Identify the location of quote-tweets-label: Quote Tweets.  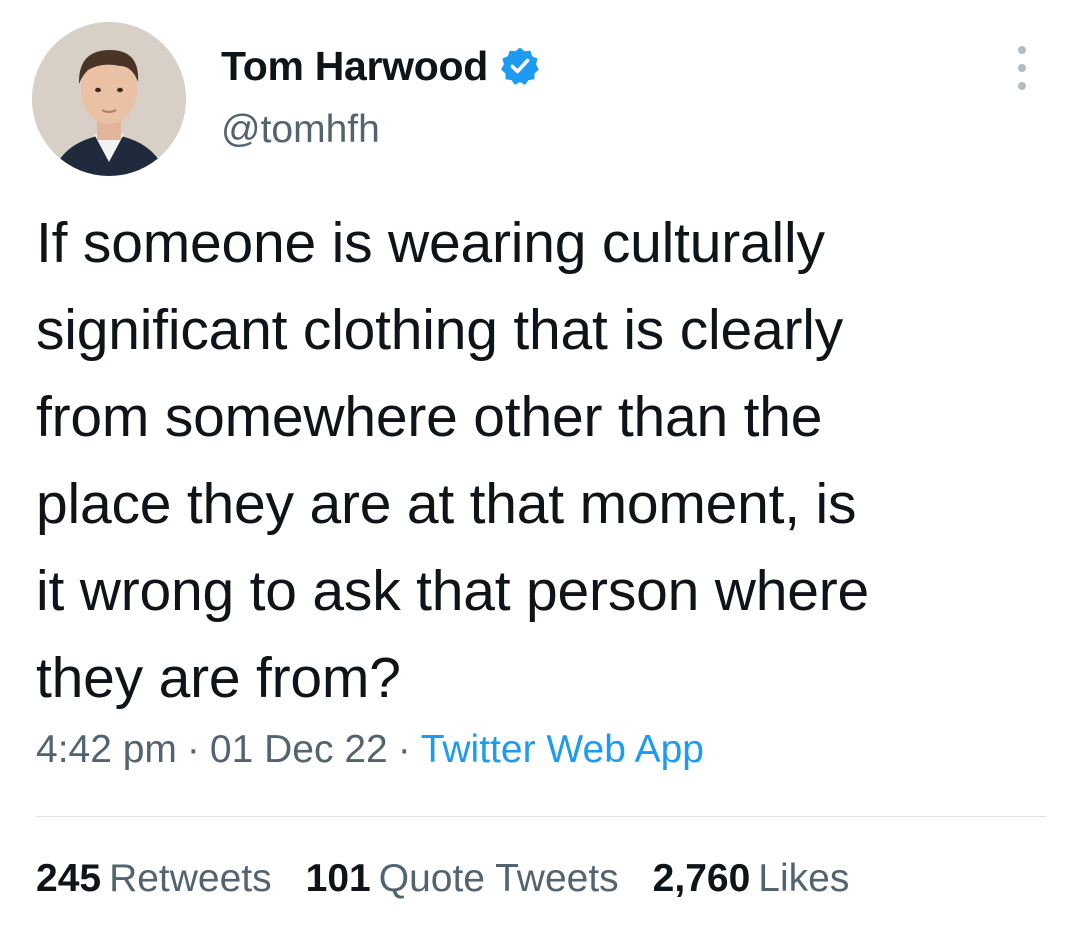
(498, 878).